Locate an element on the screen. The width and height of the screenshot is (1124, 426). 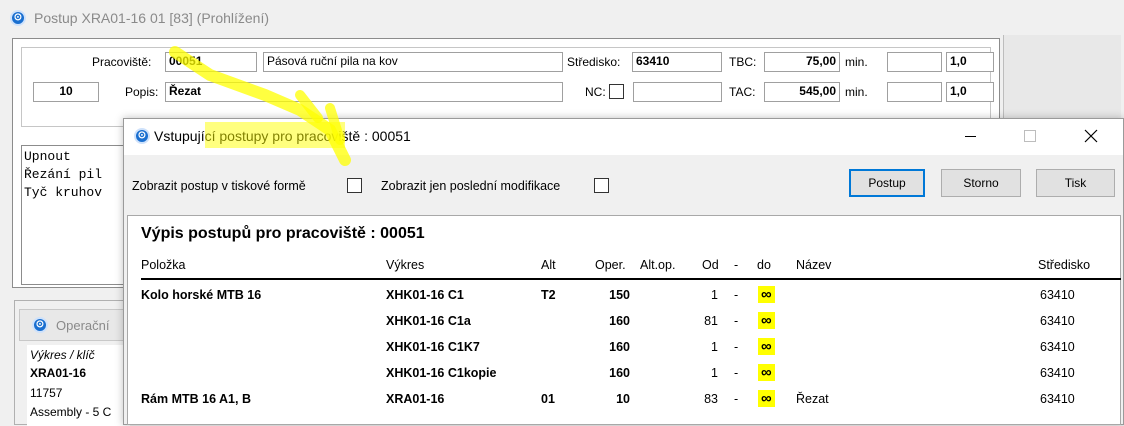
table-row: XHK01-16 C1K7 160 1 - ∞ 63410 is located at coordinates (625, 347).